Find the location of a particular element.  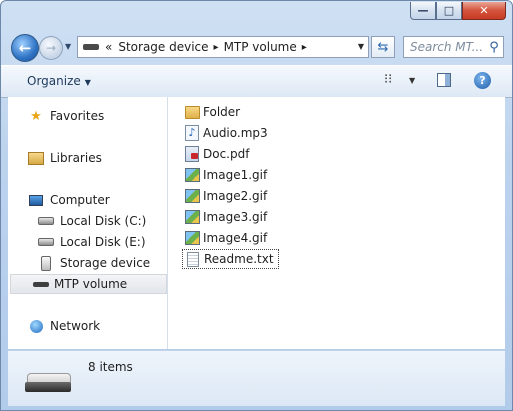

list-item: Image1.gif is located at coordinates (225, 175).